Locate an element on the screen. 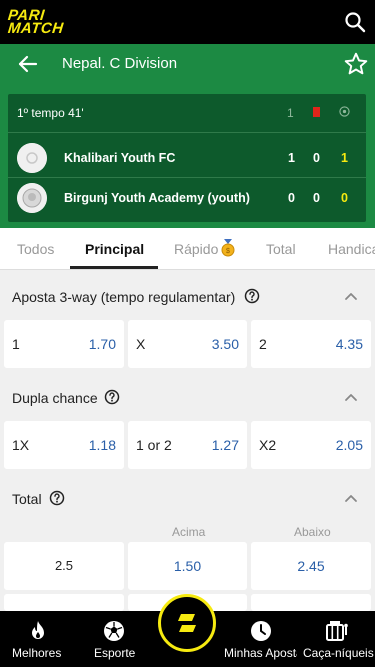  tab-rapido: Rápido is located at coordinates (196, 249).